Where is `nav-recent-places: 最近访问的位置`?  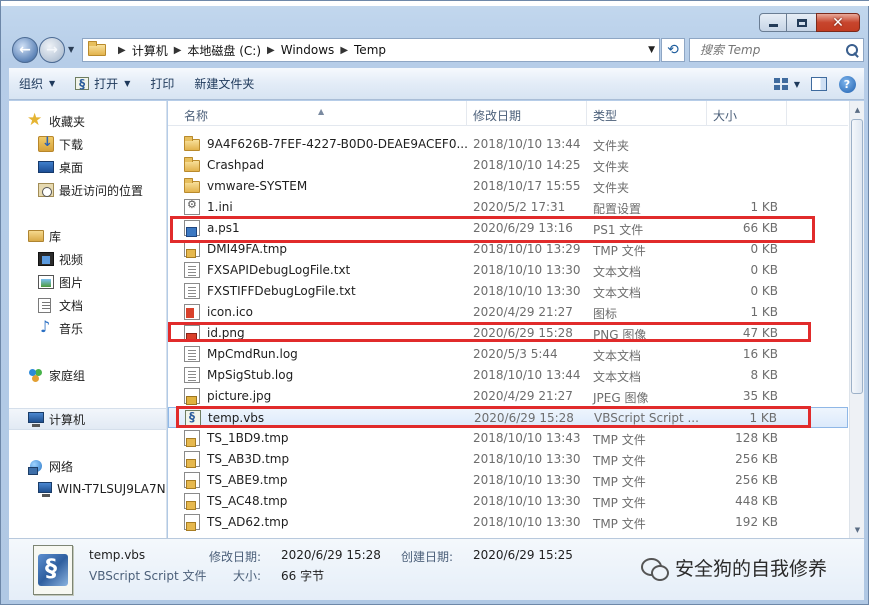
nav-recent-places: 最近访问的位置 is located at coordinates (87, 190).